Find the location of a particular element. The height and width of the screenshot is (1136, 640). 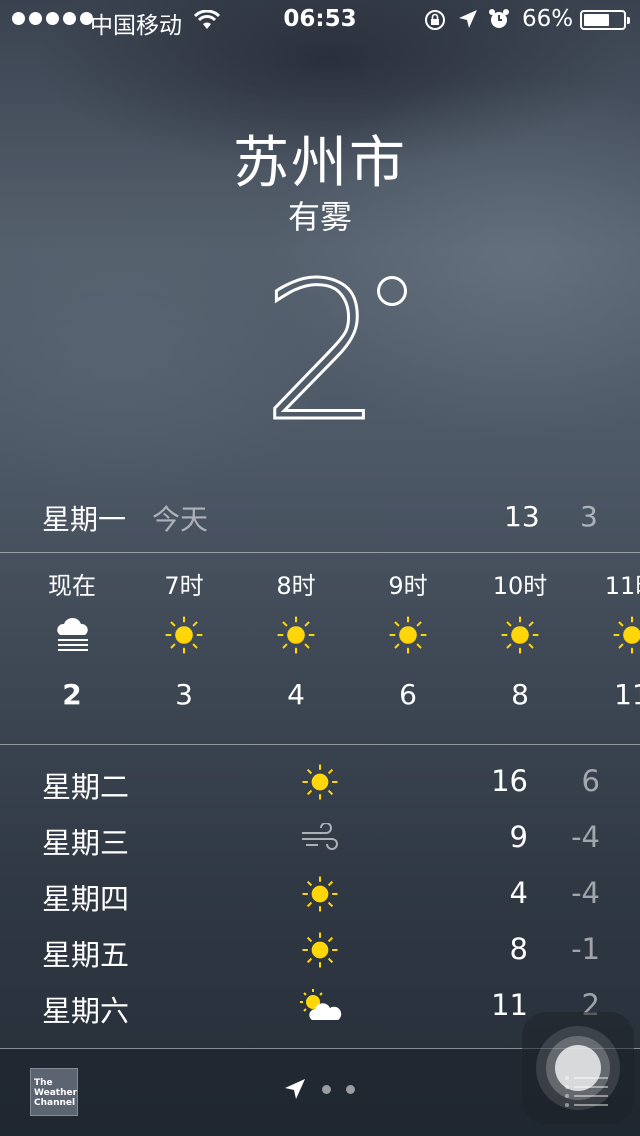

current-temperature: 2 is located at coordinates (322, 352).